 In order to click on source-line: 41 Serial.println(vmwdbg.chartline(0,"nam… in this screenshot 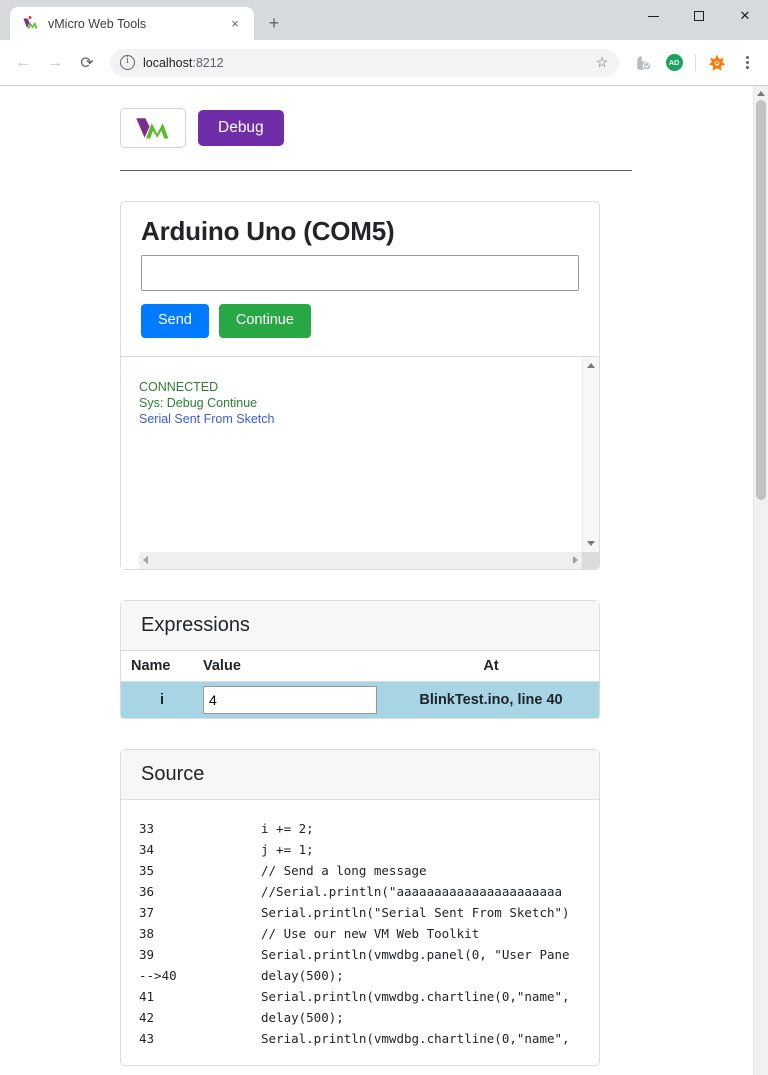, I will do `click(369, 996)`.